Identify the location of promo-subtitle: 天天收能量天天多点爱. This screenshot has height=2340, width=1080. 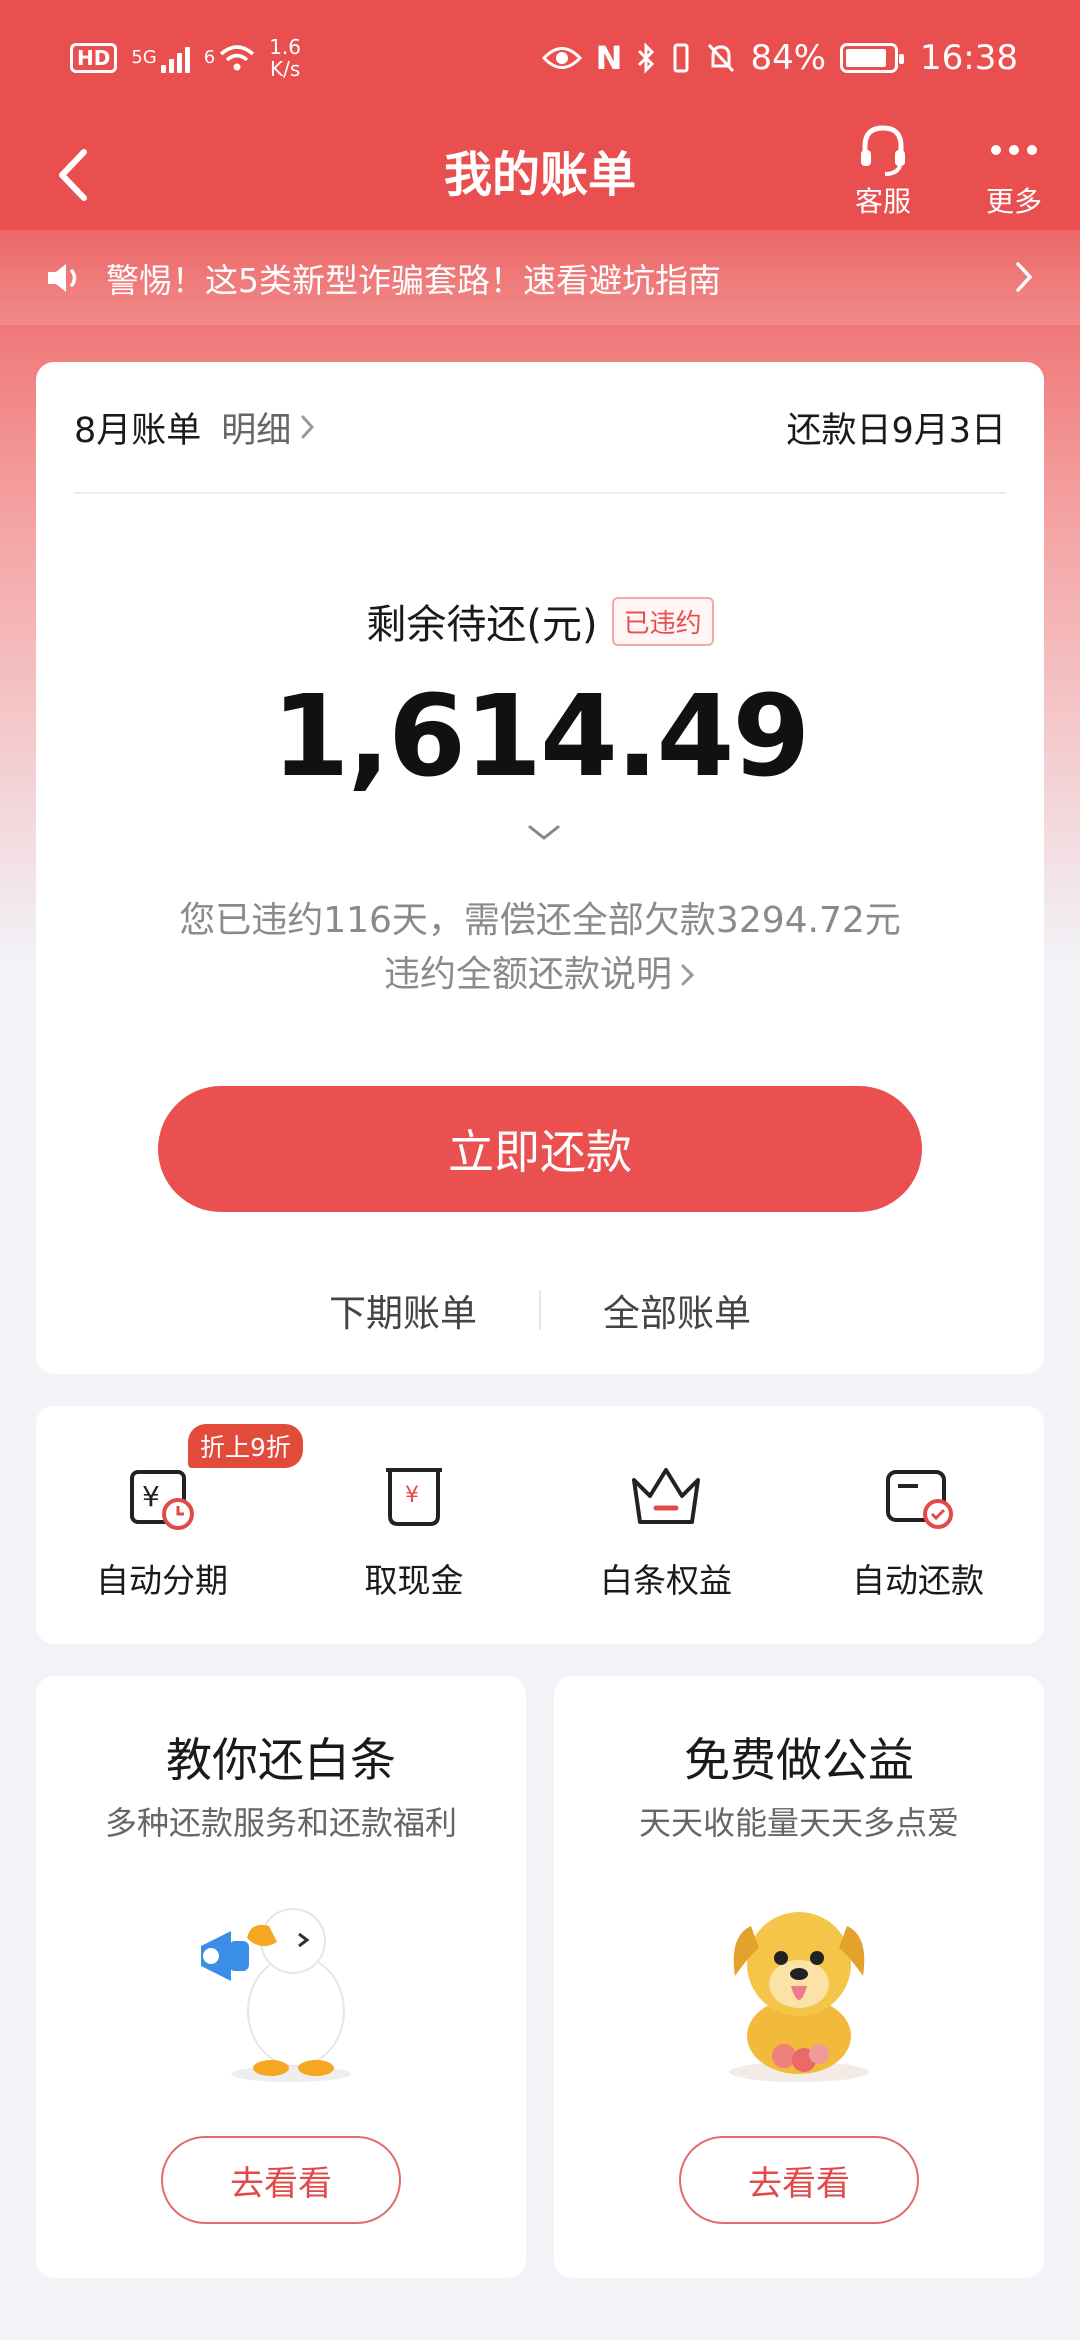
(798, 1823).